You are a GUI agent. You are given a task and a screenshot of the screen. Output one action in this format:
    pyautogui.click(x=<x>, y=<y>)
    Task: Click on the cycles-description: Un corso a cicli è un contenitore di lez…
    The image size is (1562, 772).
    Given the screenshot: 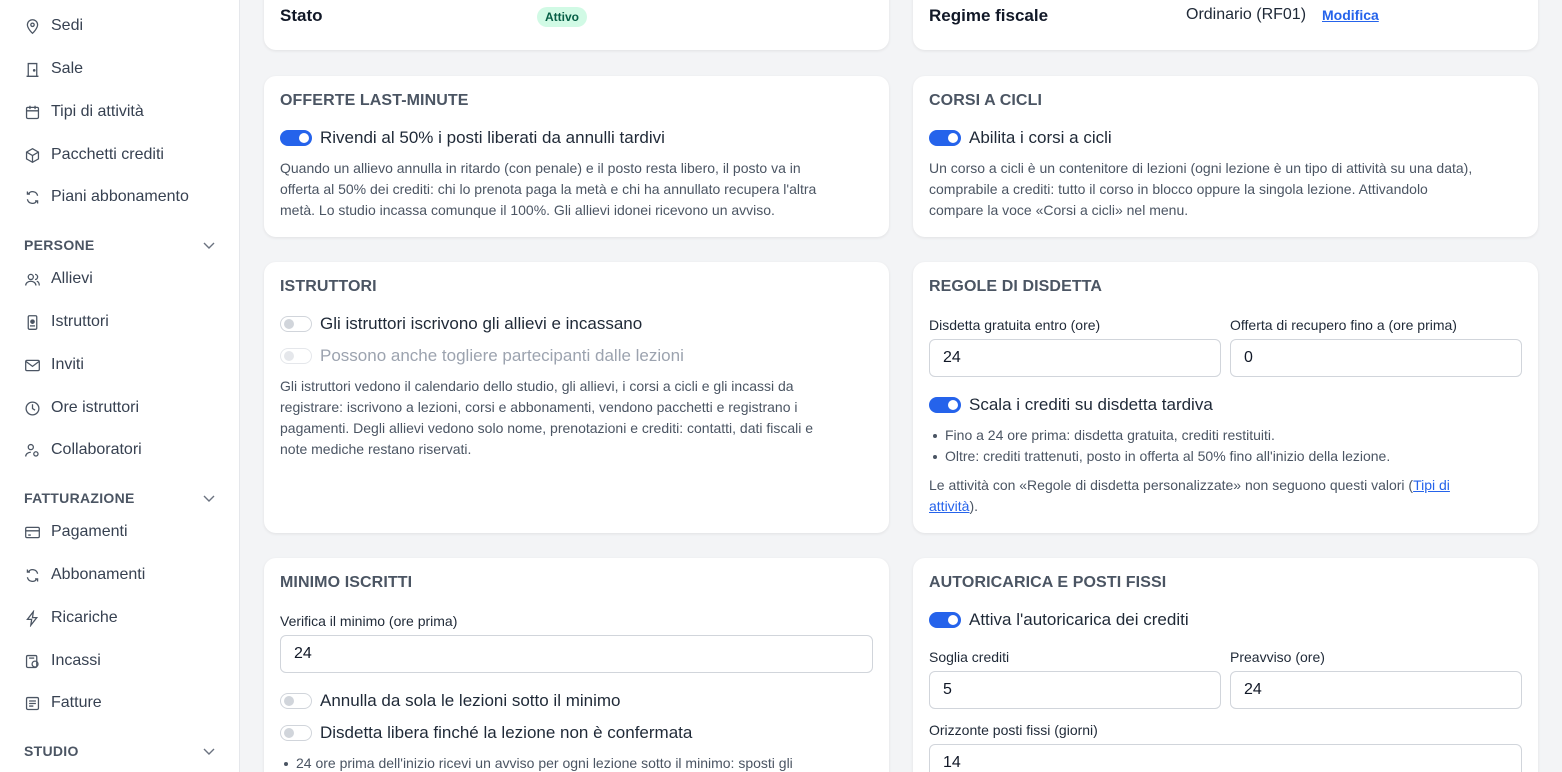 What is the action you would take?
    pyautogui.click(x=1200, y=189)
    